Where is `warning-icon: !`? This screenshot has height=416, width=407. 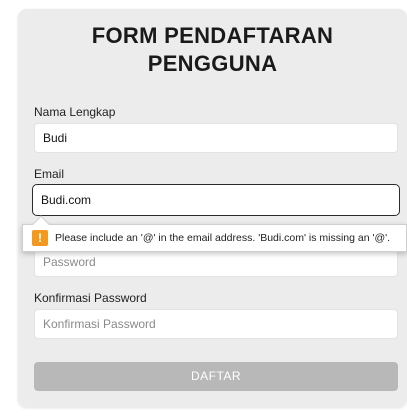
warning-icon: ! is located at coordinates (40, 238).